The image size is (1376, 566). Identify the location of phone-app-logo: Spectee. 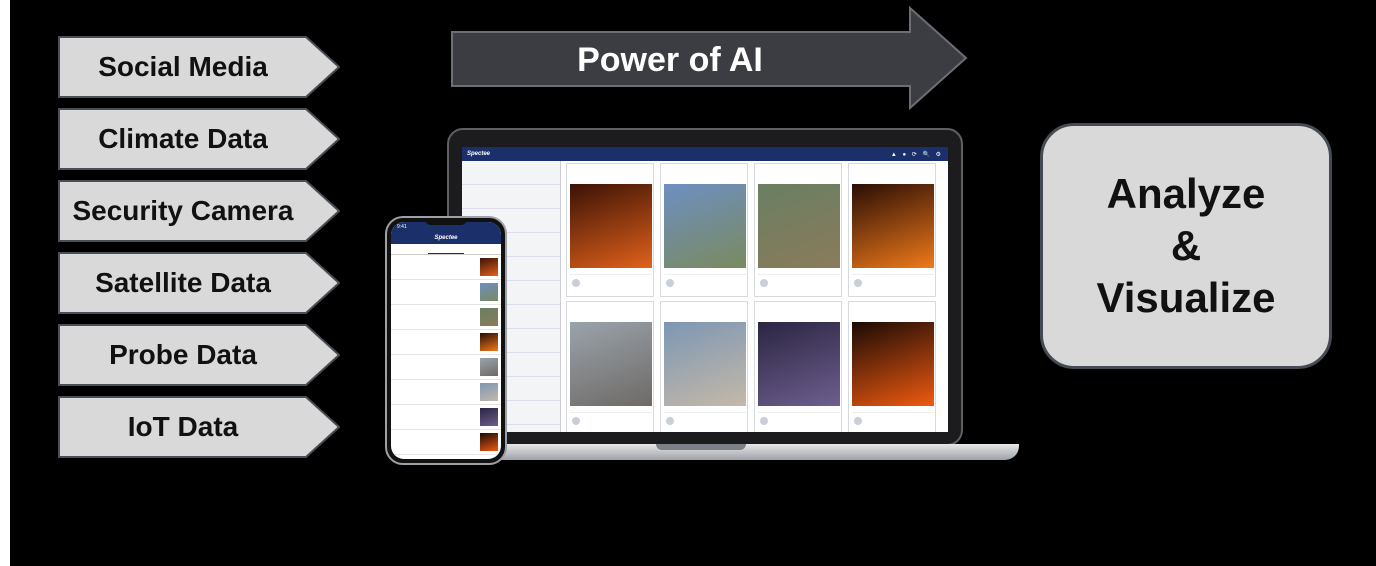
(446, 238).